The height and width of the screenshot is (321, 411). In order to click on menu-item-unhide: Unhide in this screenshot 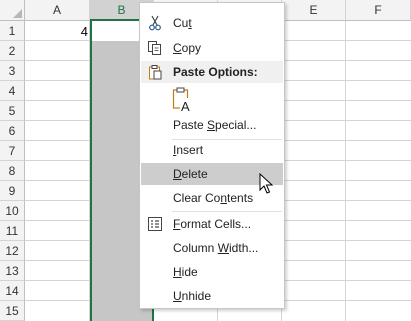, I will do `click(212, 296)`.